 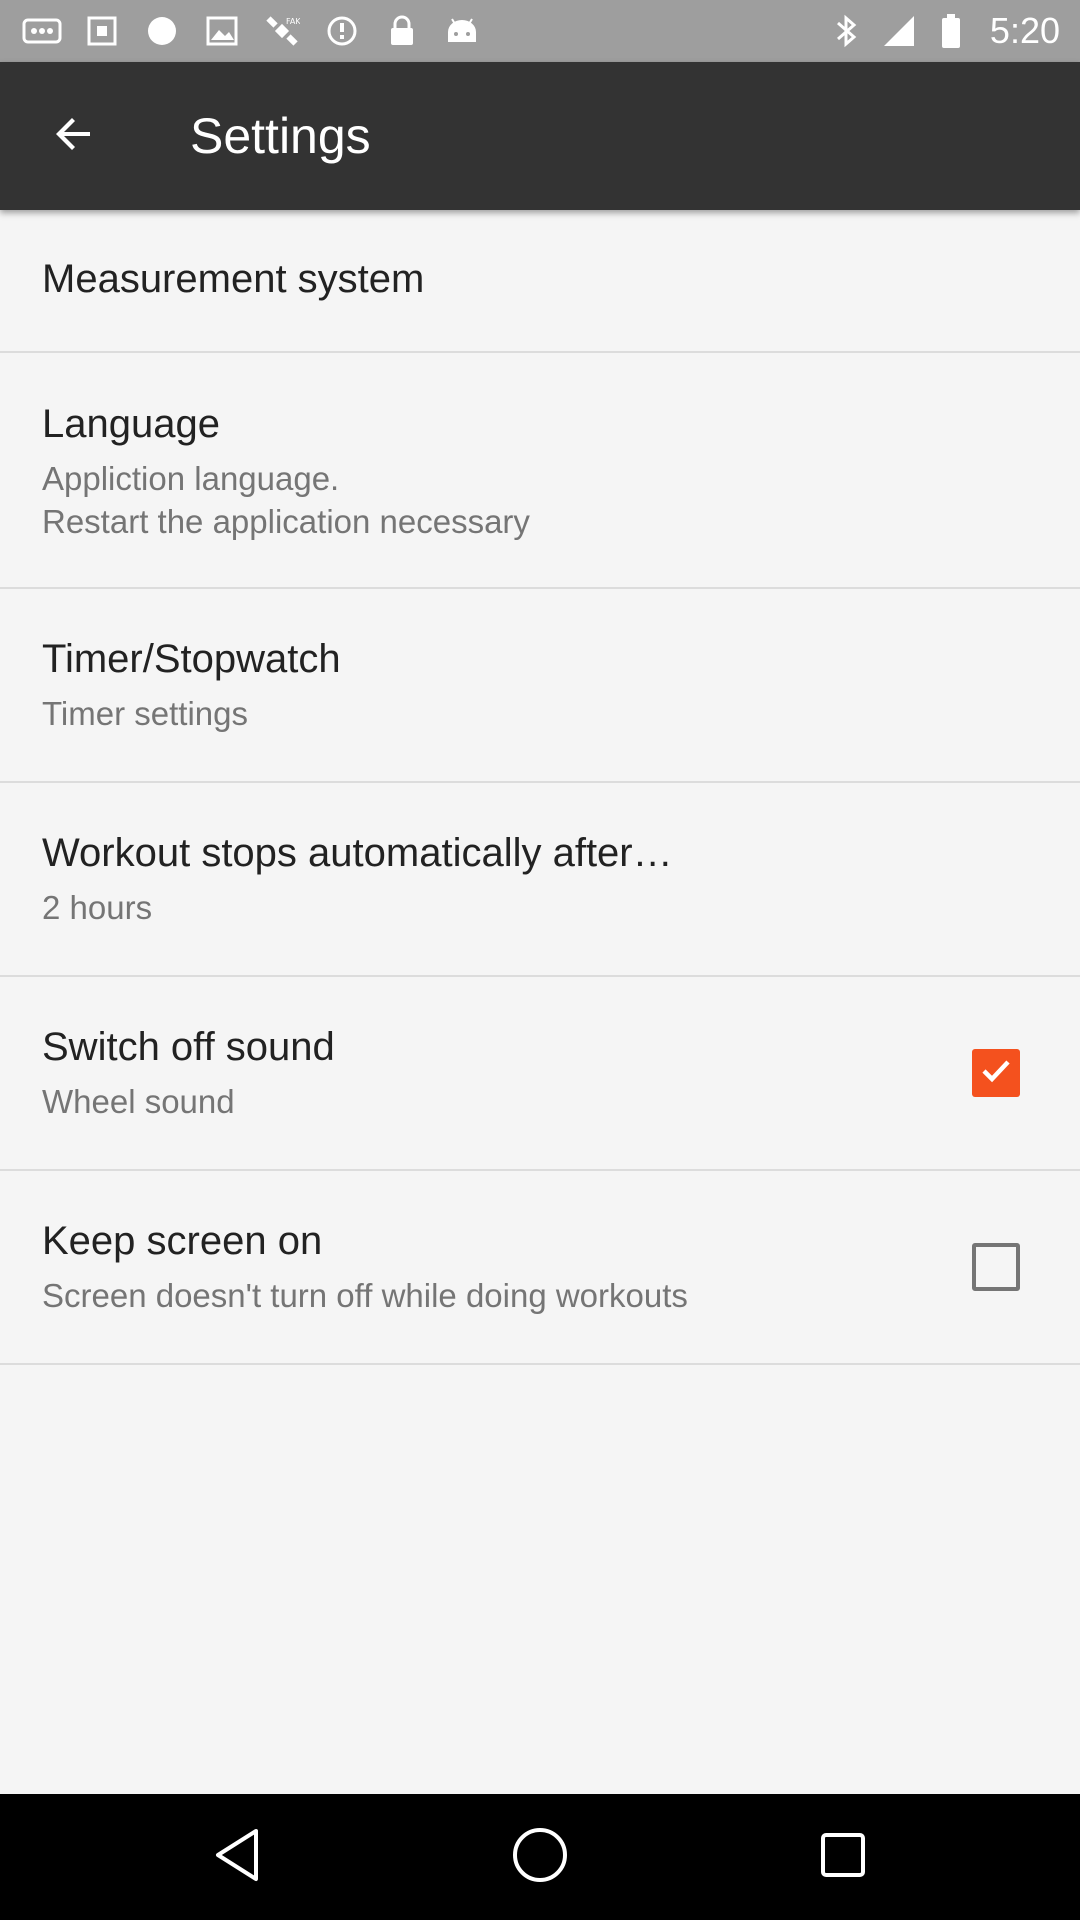 What do you see at coordinates (252, 31) in the screenshot?
I see `notification-icons: FAKE` at bounding box center [252, 31].